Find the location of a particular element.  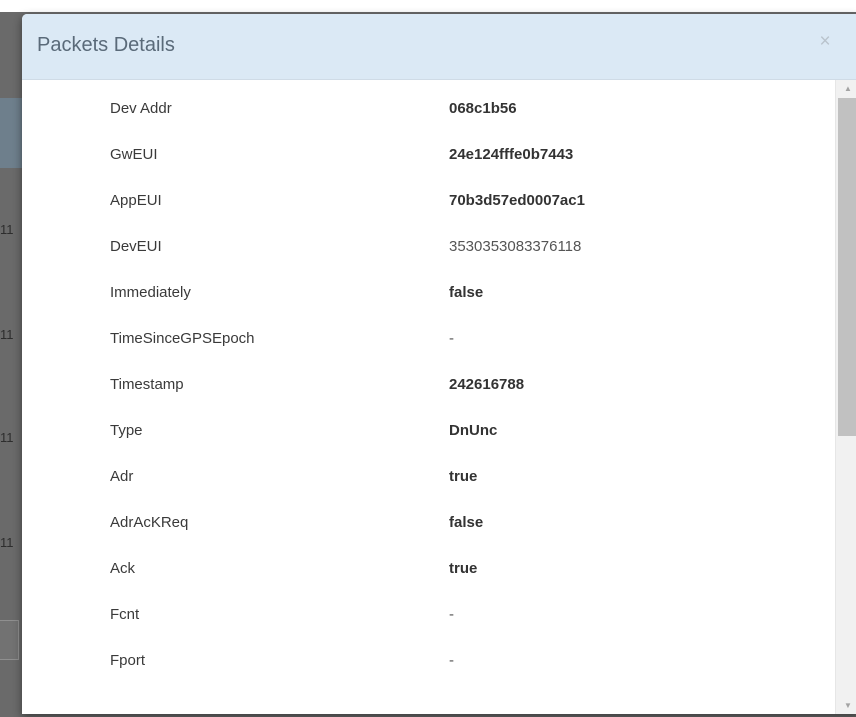

detail-label: Dev Addr is located at coordinates (141, 108).